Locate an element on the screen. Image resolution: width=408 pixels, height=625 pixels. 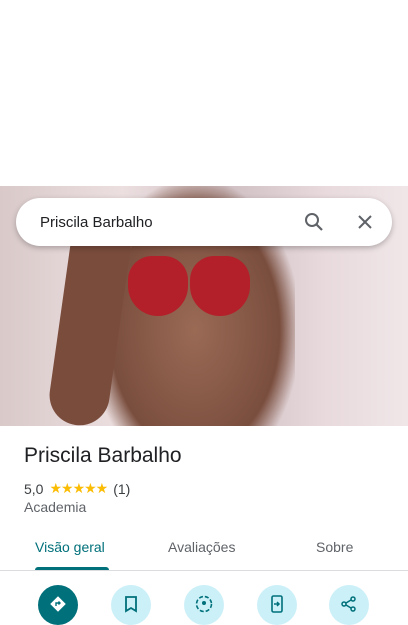
search-icon is located at coordinates (314, 222).